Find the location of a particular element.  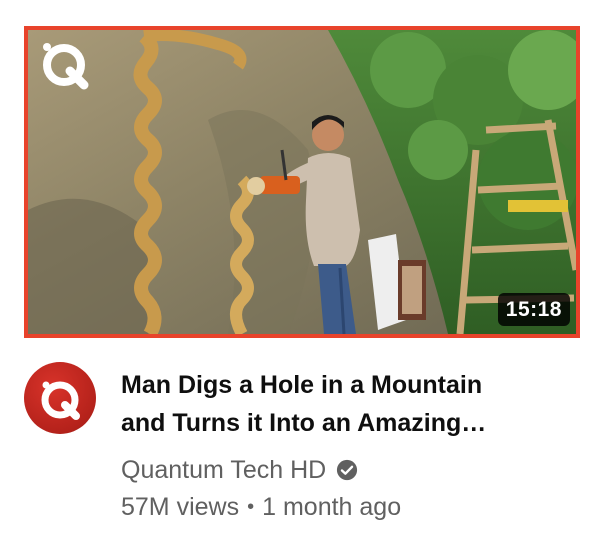

channel-name: Quantum Tech HD is located at coordinates (224, 469).